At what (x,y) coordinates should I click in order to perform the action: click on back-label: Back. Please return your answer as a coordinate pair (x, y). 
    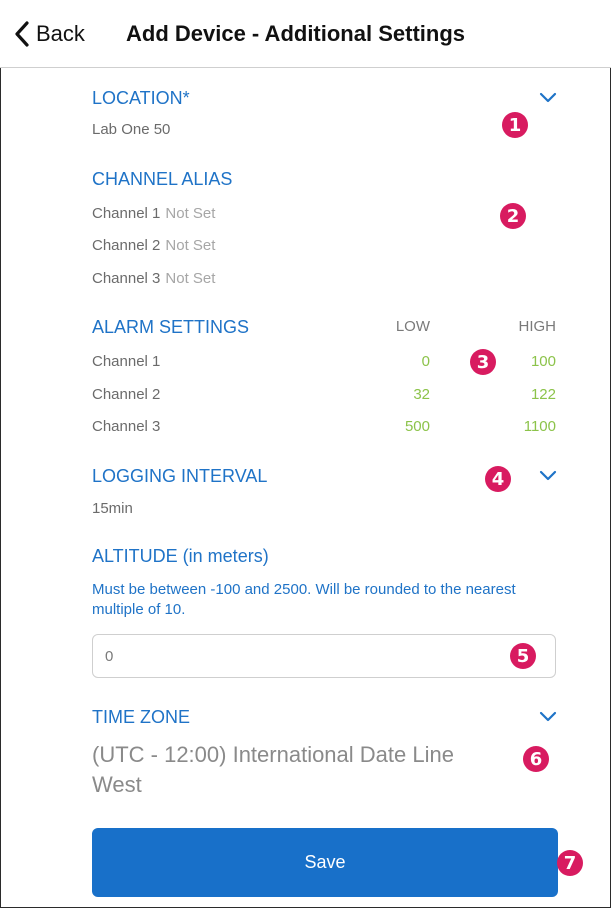
    Looking at the image, I should click on (60, 33).